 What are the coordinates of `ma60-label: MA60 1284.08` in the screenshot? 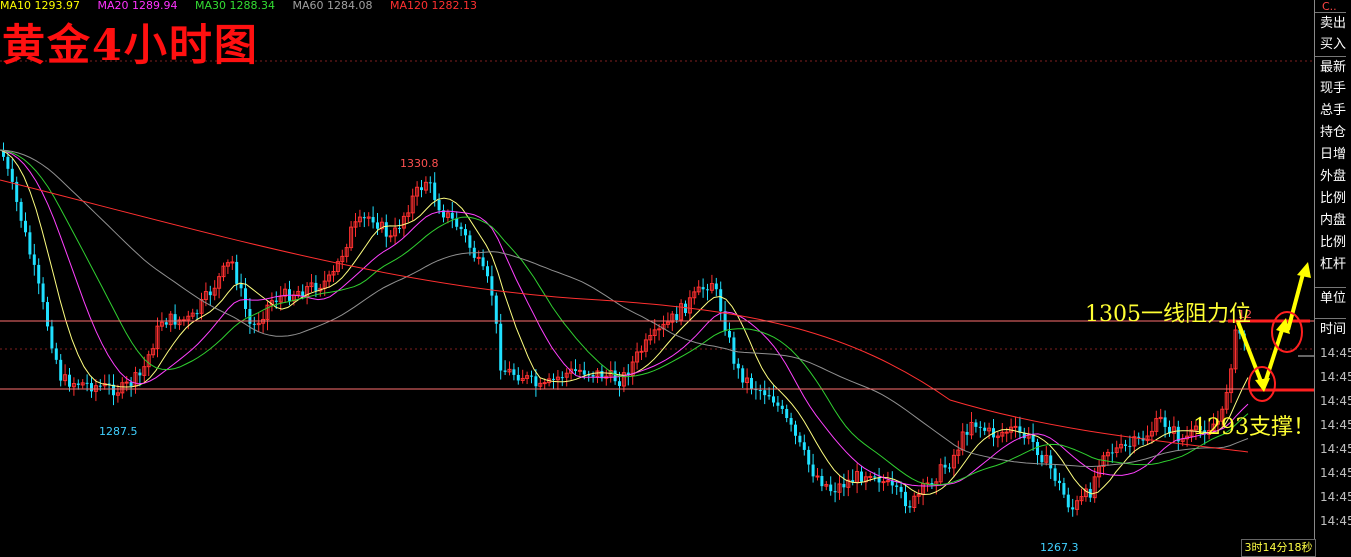 It's located at (332, 6).